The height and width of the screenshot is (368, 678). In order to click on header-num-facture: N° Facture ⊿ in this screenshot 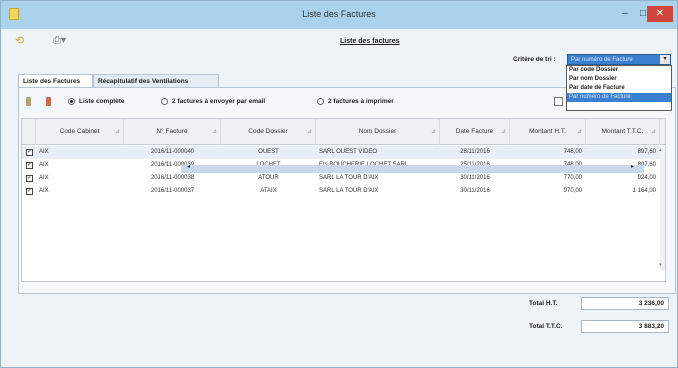, I will do `click(172, 132)`.